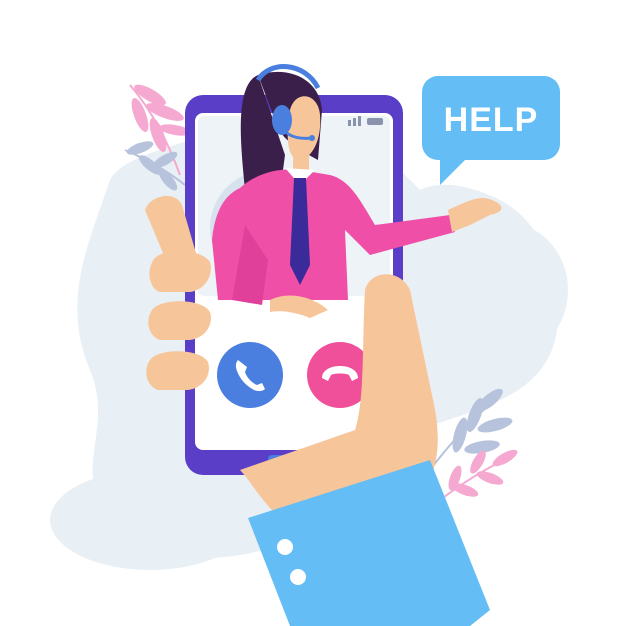 This screenshot has width=626, height=626. Describe the element at coordinates (375, 121) in the screenshot. I see `battery-icon` at that location.